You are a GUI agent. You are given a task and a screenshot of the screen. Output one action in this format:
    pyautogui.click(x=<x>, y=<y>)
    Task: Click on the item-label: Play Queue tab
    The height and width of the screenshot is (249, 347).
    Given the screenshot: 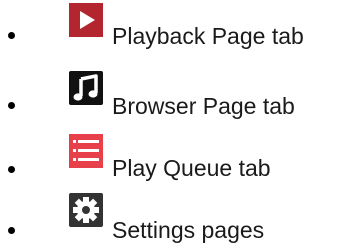 What is the action you would take?
    pyautogui.click(x=191, y=168)
    